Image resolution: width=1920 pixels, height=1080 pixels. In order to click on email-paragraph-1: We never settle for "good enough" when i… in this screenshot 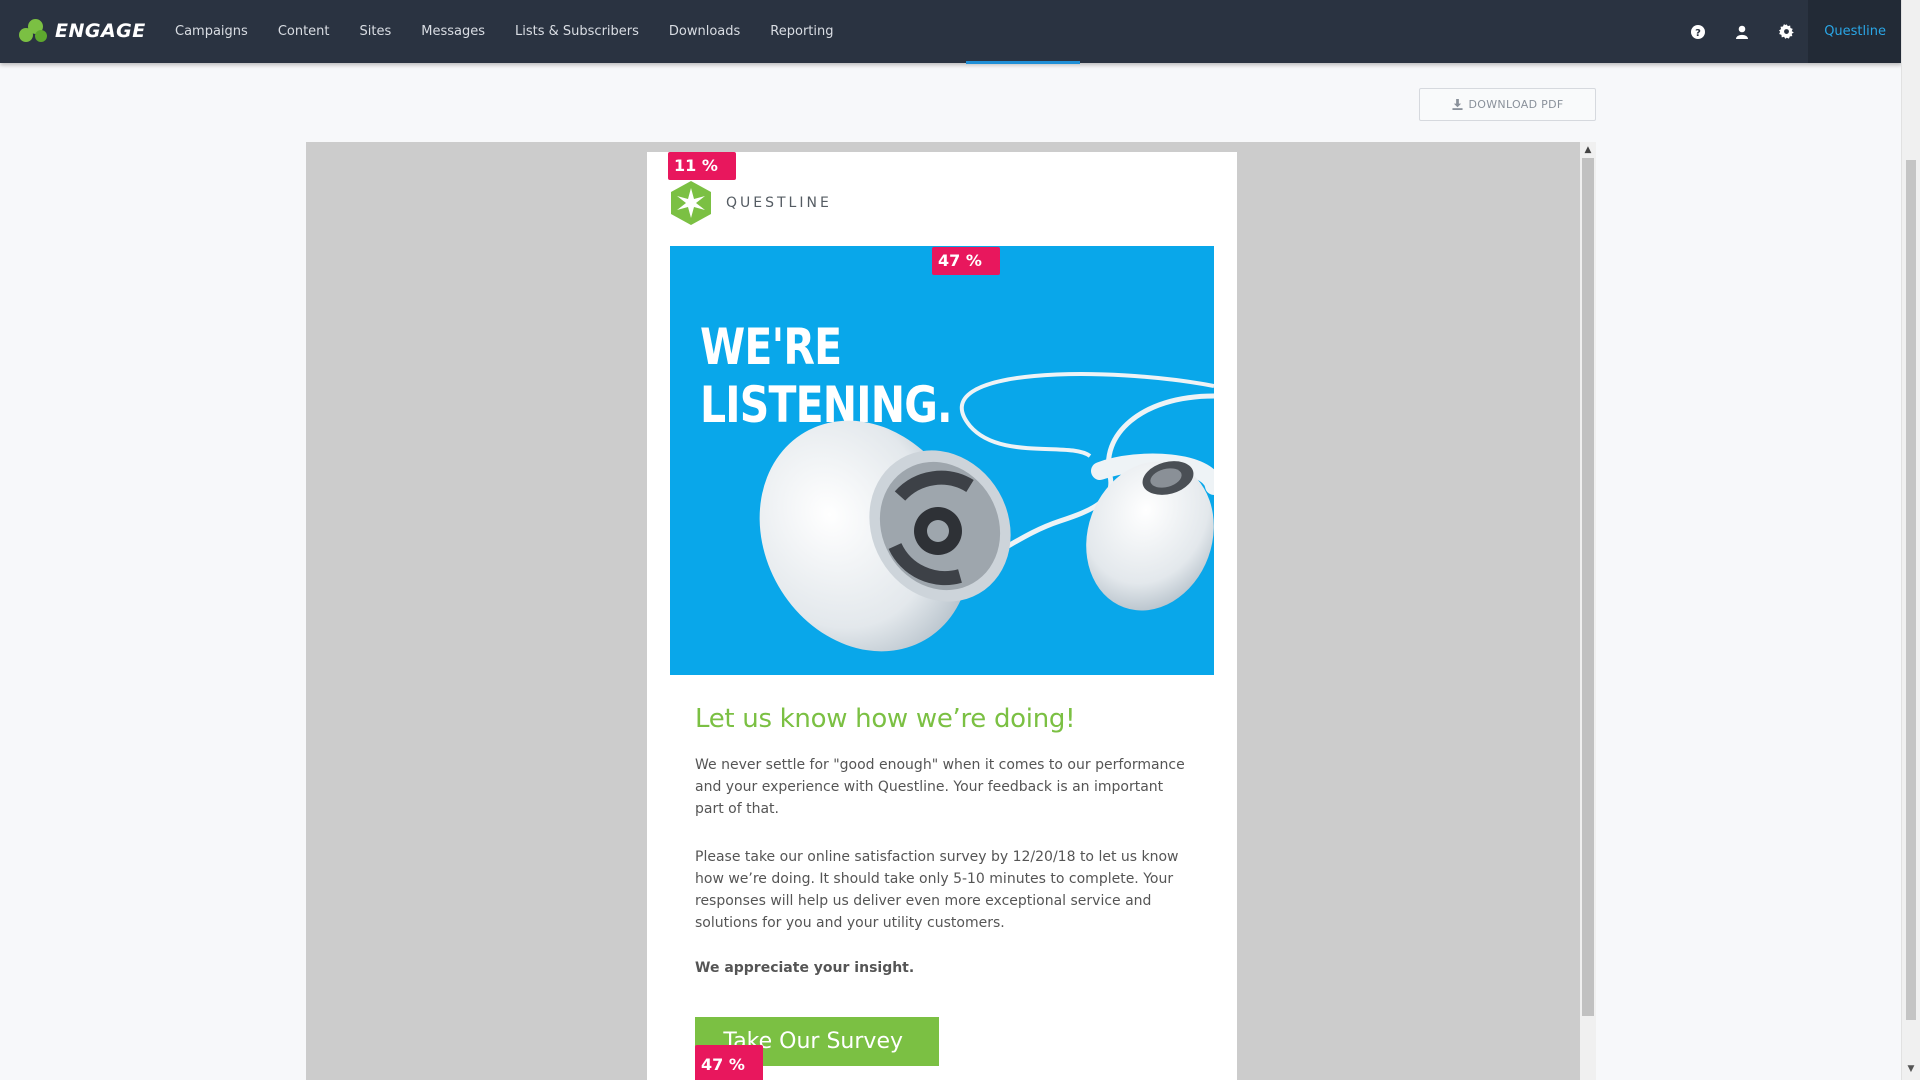, I will do `click(940, 787)`.